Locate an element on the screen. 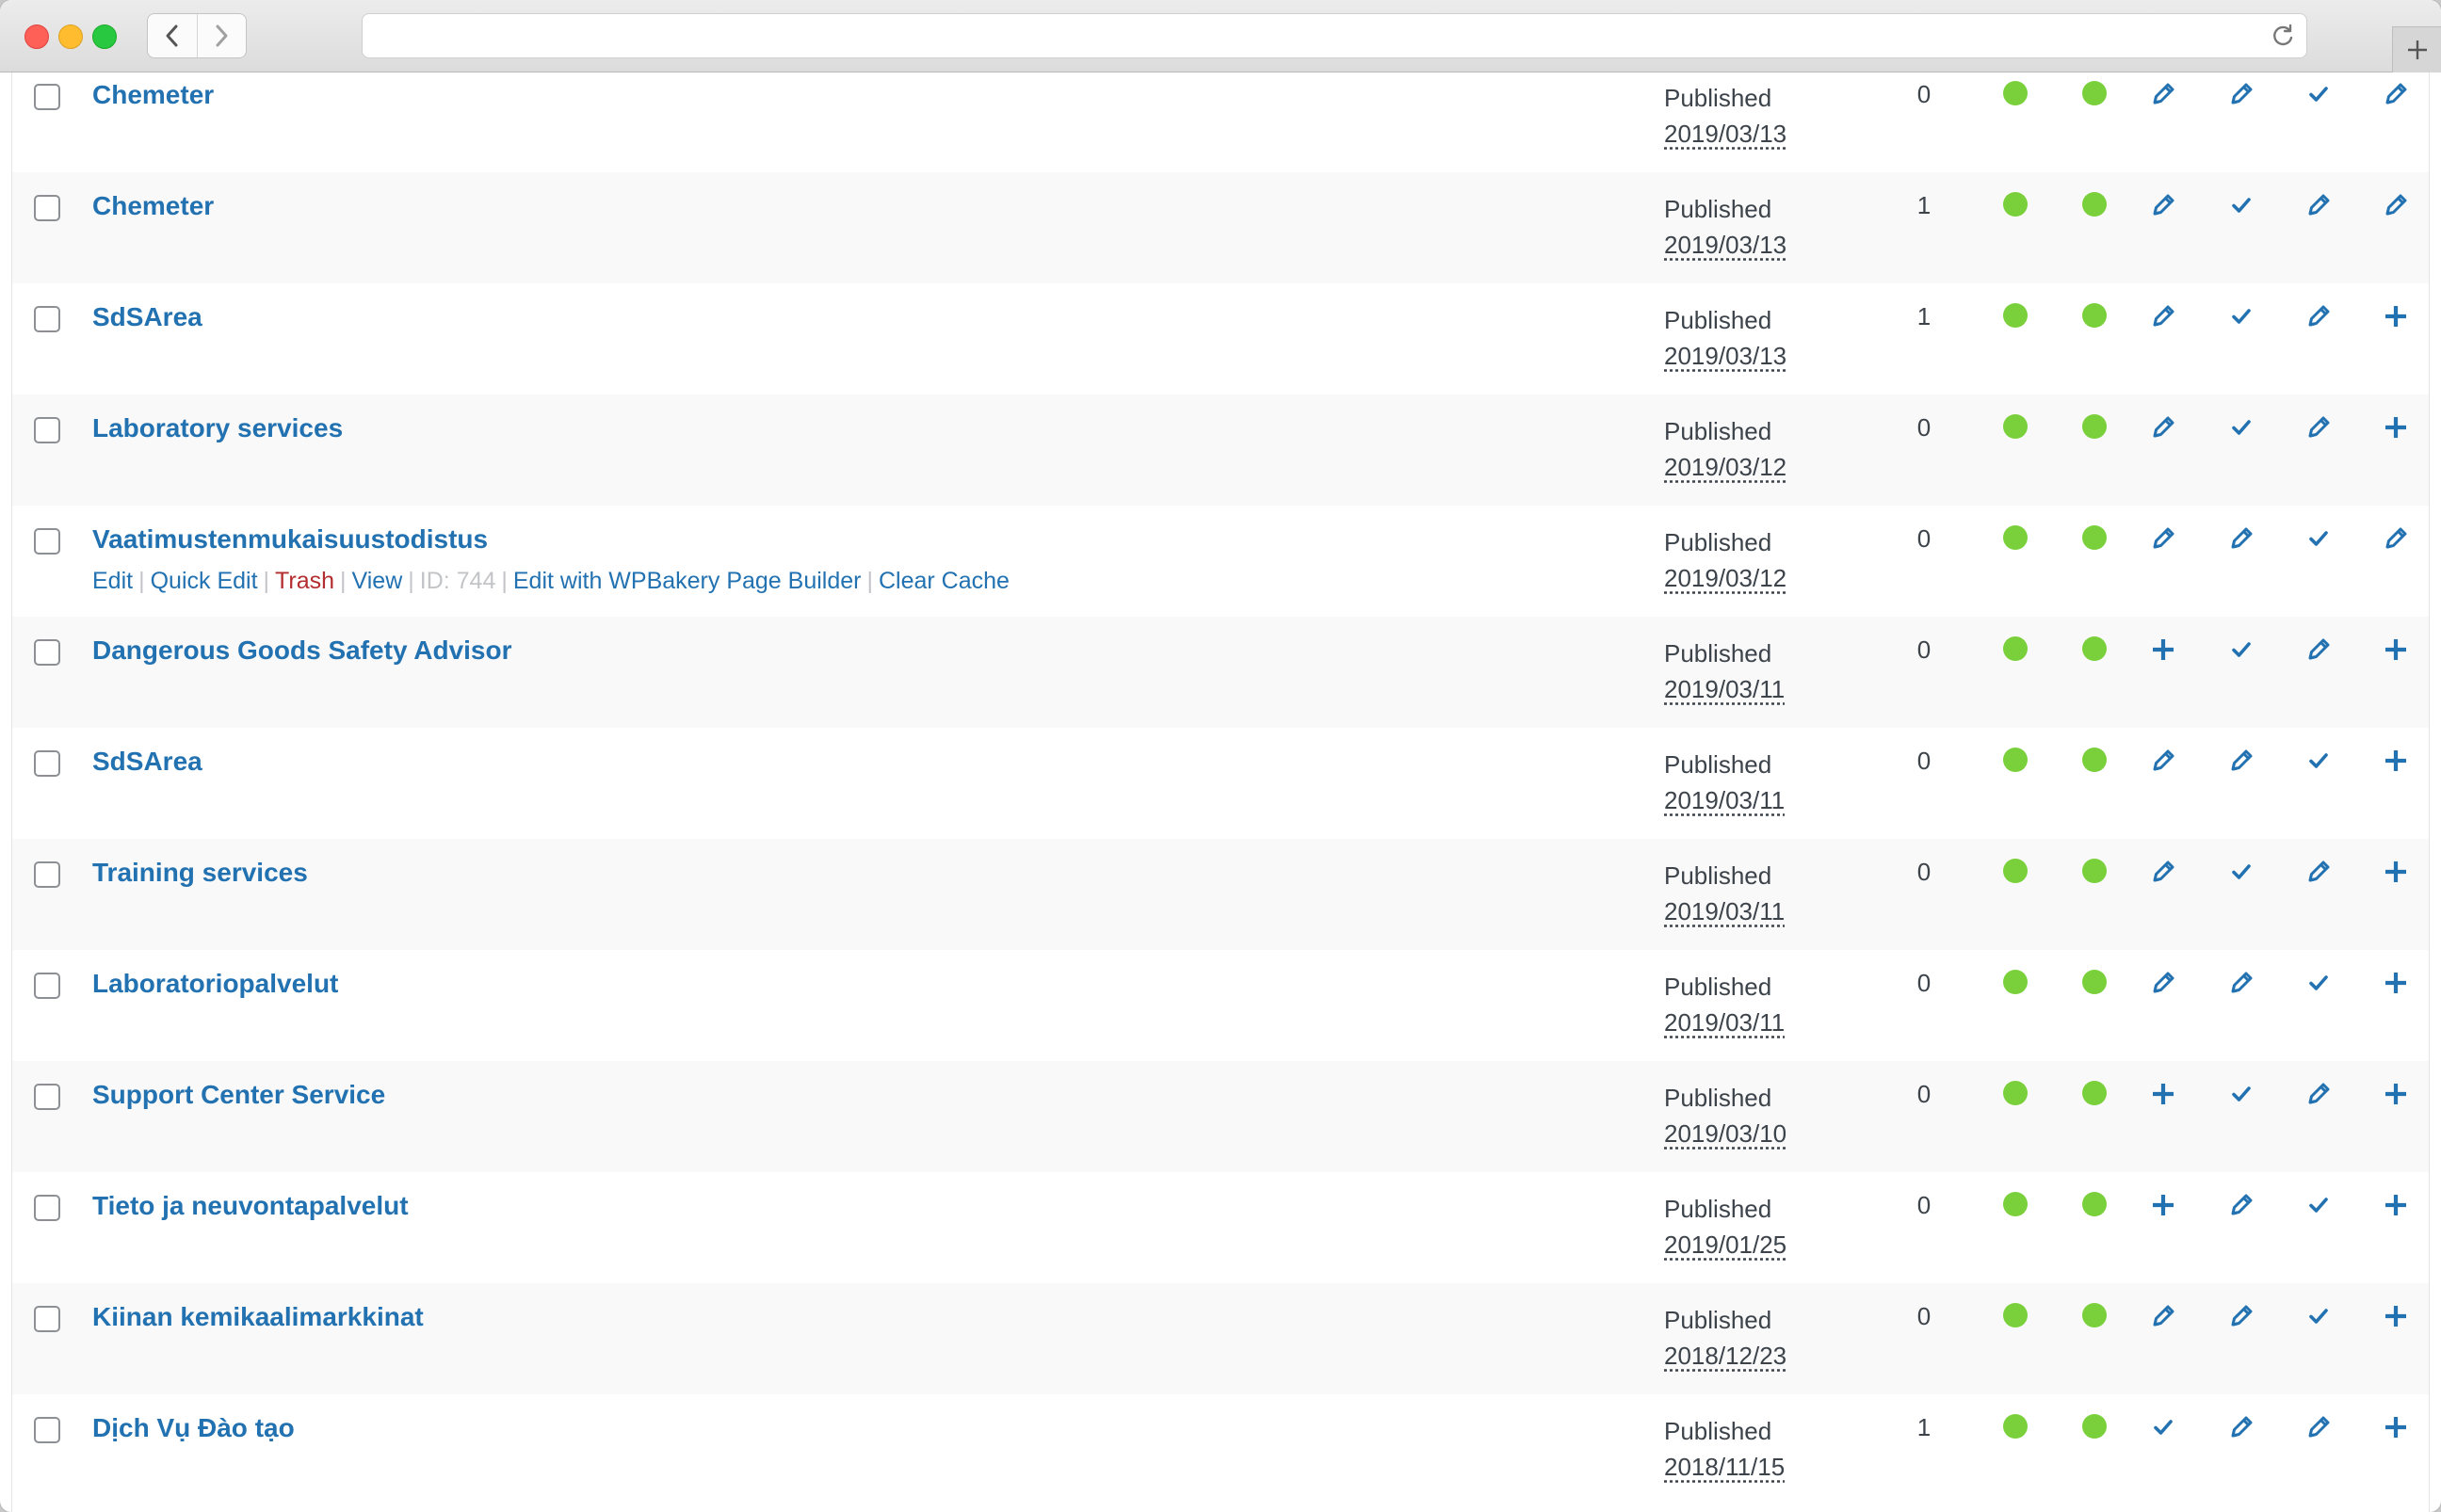 The image size is (2441, 1512). post-id: ID: 744 is located at coordinates (458, 581).